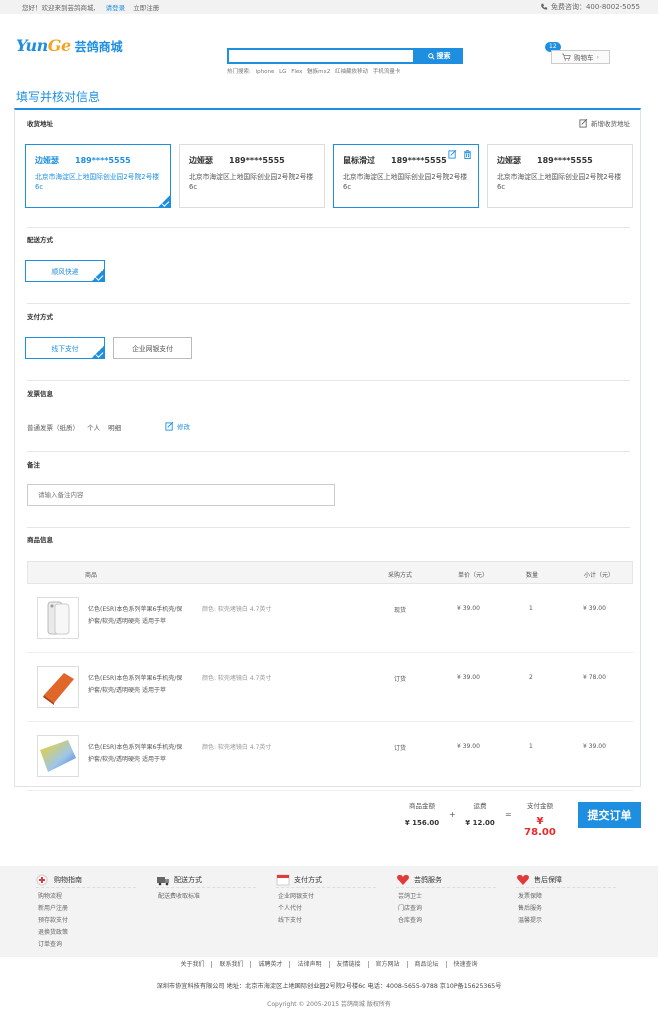  I want to click on footer-link: 预存款支付, so click(86, 921).